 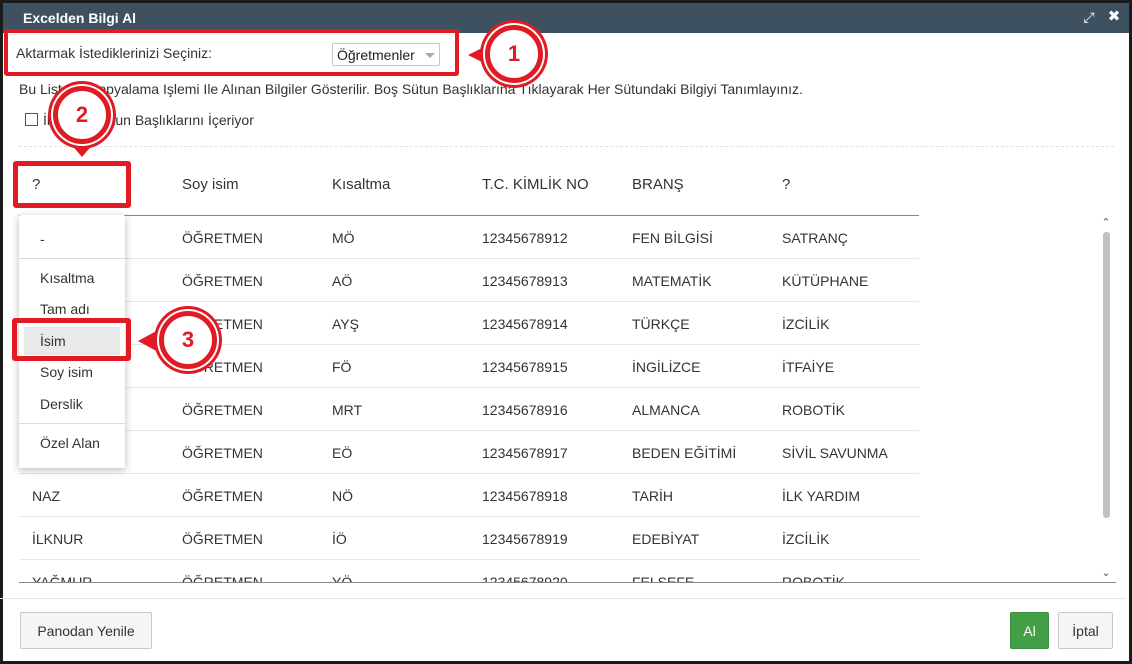 What do you see at coordinates (72, 372) in the screenshot?
I see `menu-item-last-name: Soy isim` at bounding box center [72, 372].